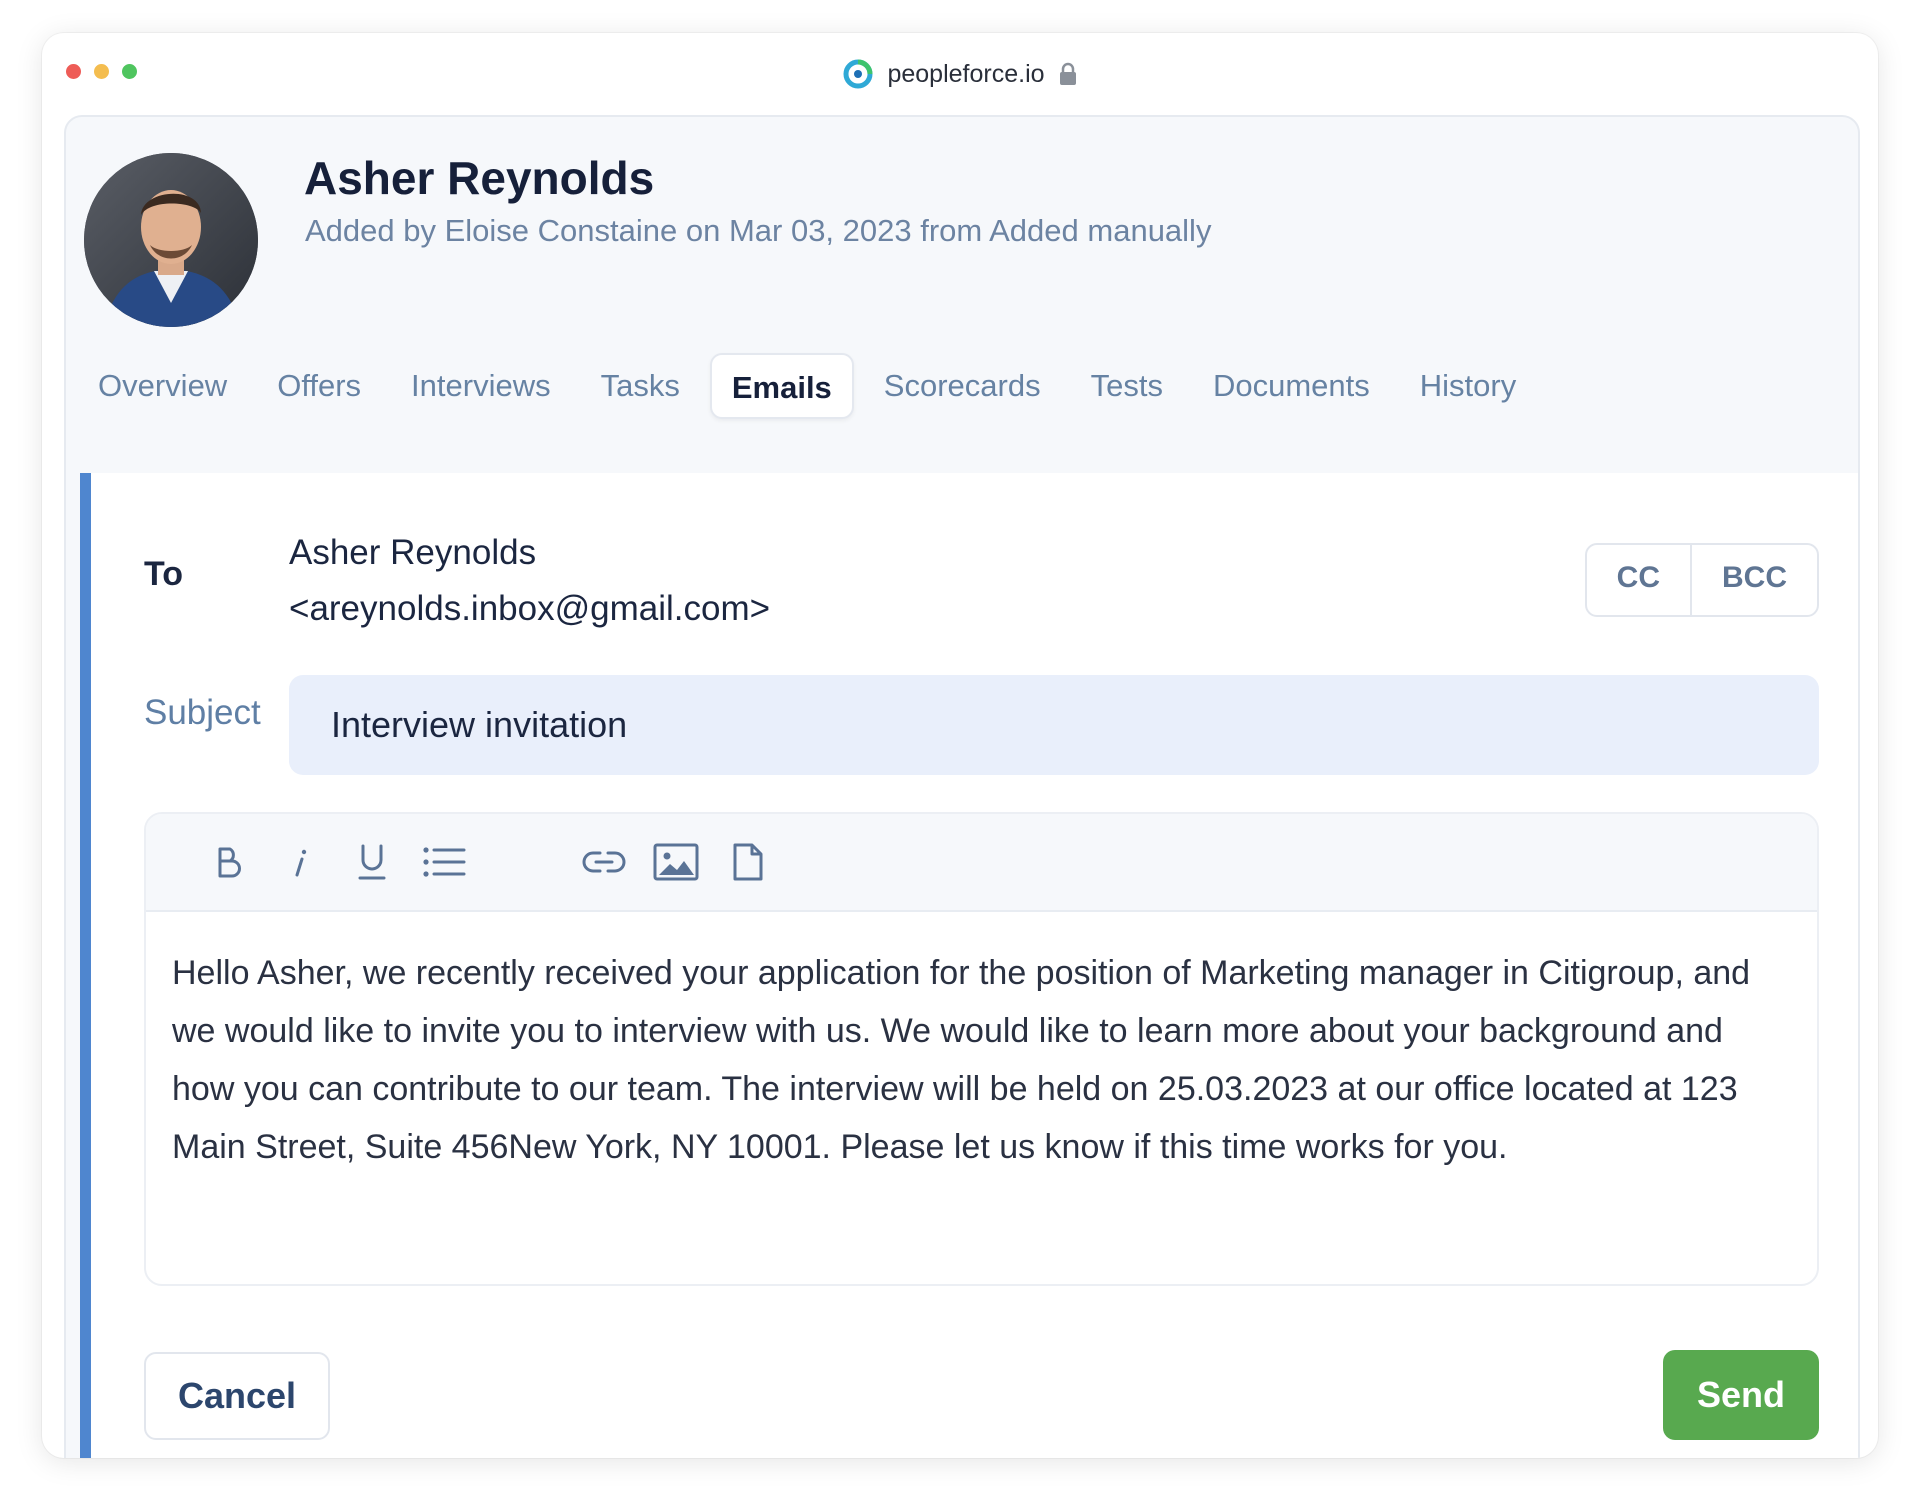 The height and width of the screenshot is (1511, 1920). I want to click on peopleforce-logo-icon, so click(858, 74).